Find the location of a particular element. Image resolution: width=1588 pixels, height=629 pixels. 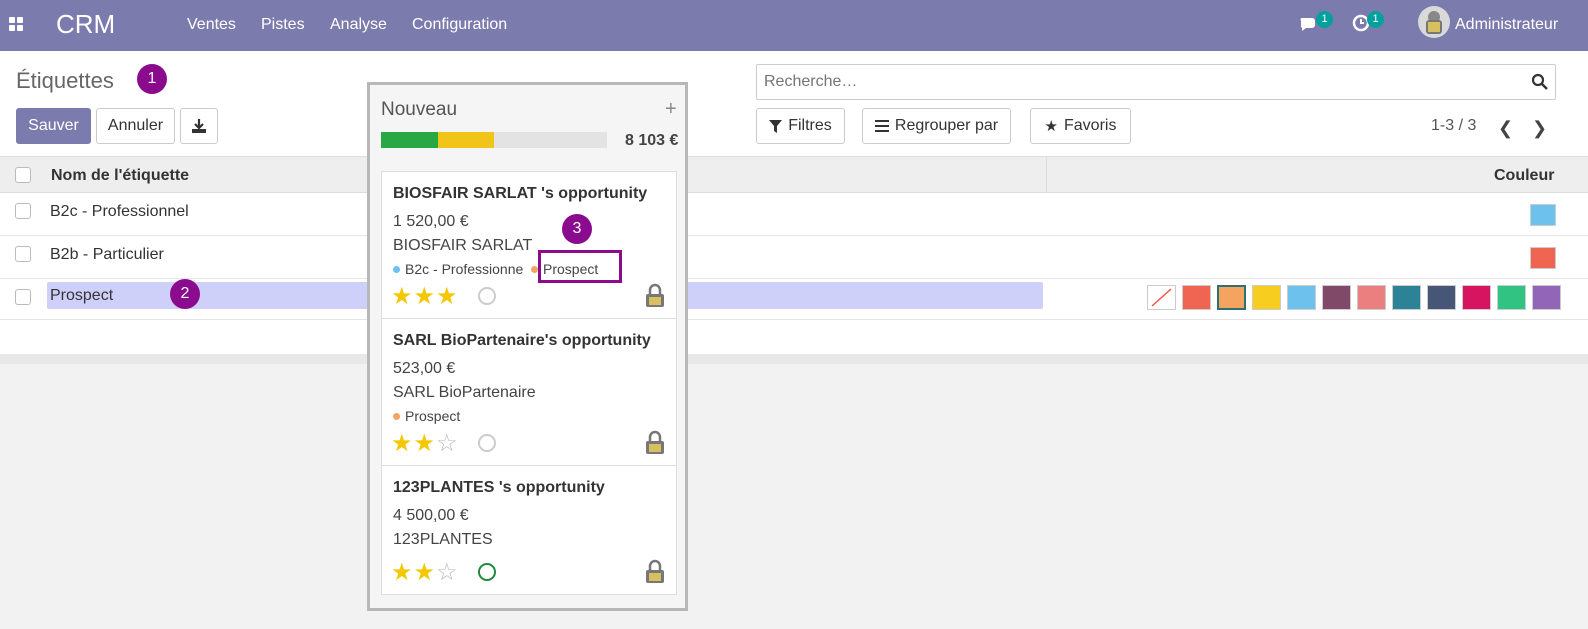

color-option-navy is located at coordinates (1441, 297).